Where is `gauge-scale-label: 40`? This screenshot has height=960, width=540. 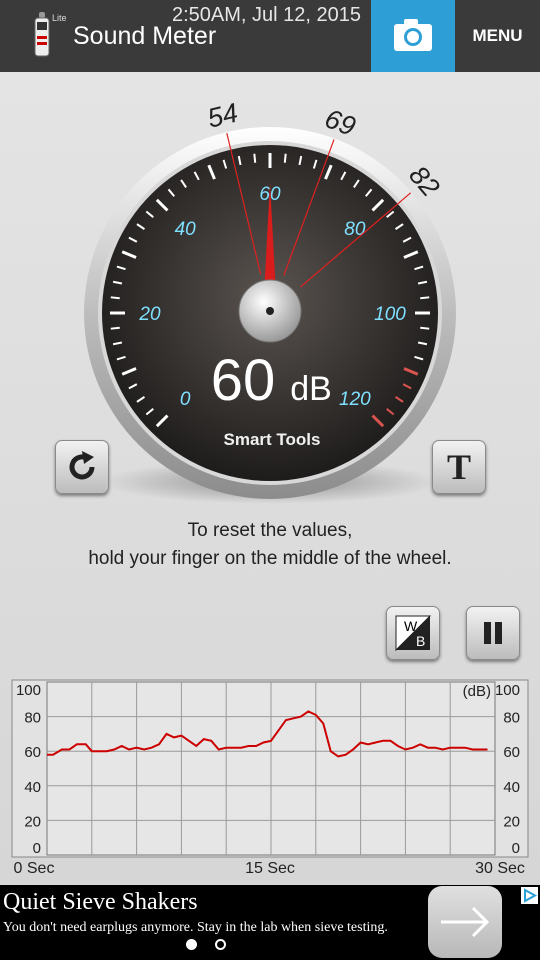
gauge-scale-label: 40 is located at coordinates (186, 229).